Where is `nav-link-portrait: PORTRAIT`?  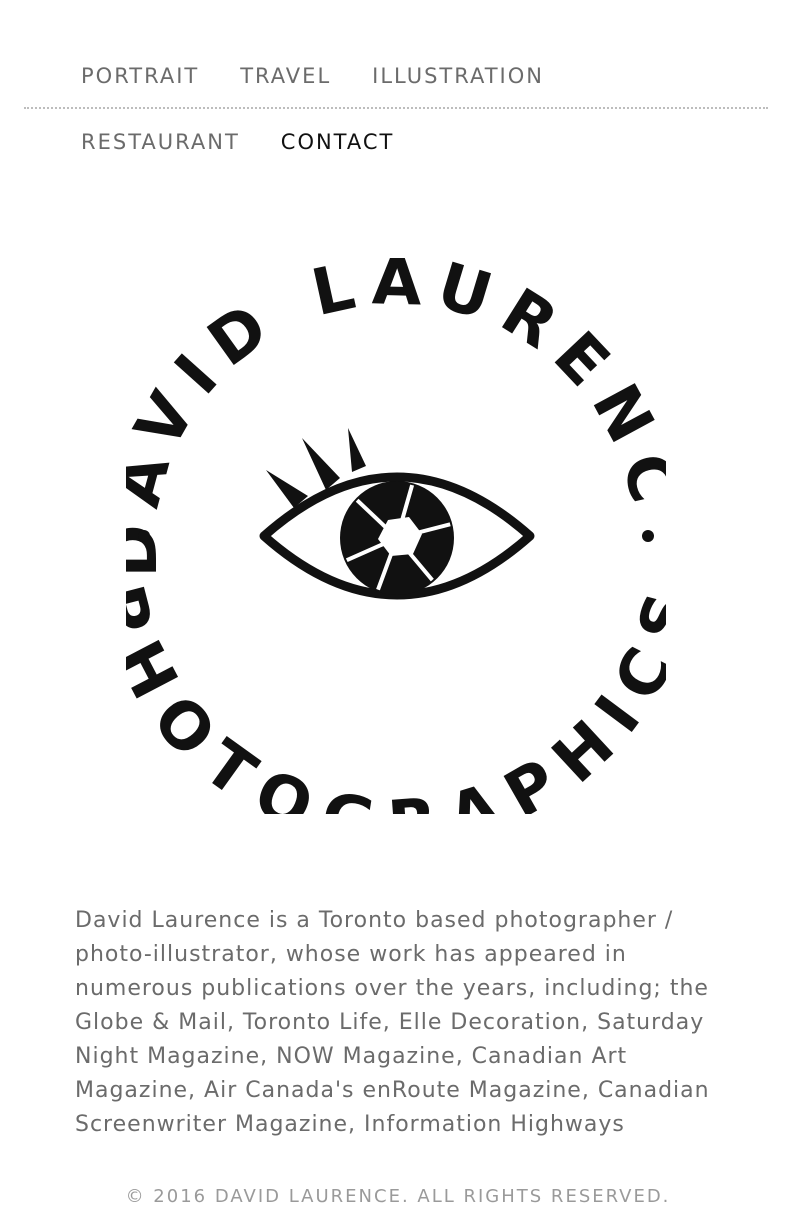 nav-link-portrait: PORTRAIT is located at coordinates (140, 76).